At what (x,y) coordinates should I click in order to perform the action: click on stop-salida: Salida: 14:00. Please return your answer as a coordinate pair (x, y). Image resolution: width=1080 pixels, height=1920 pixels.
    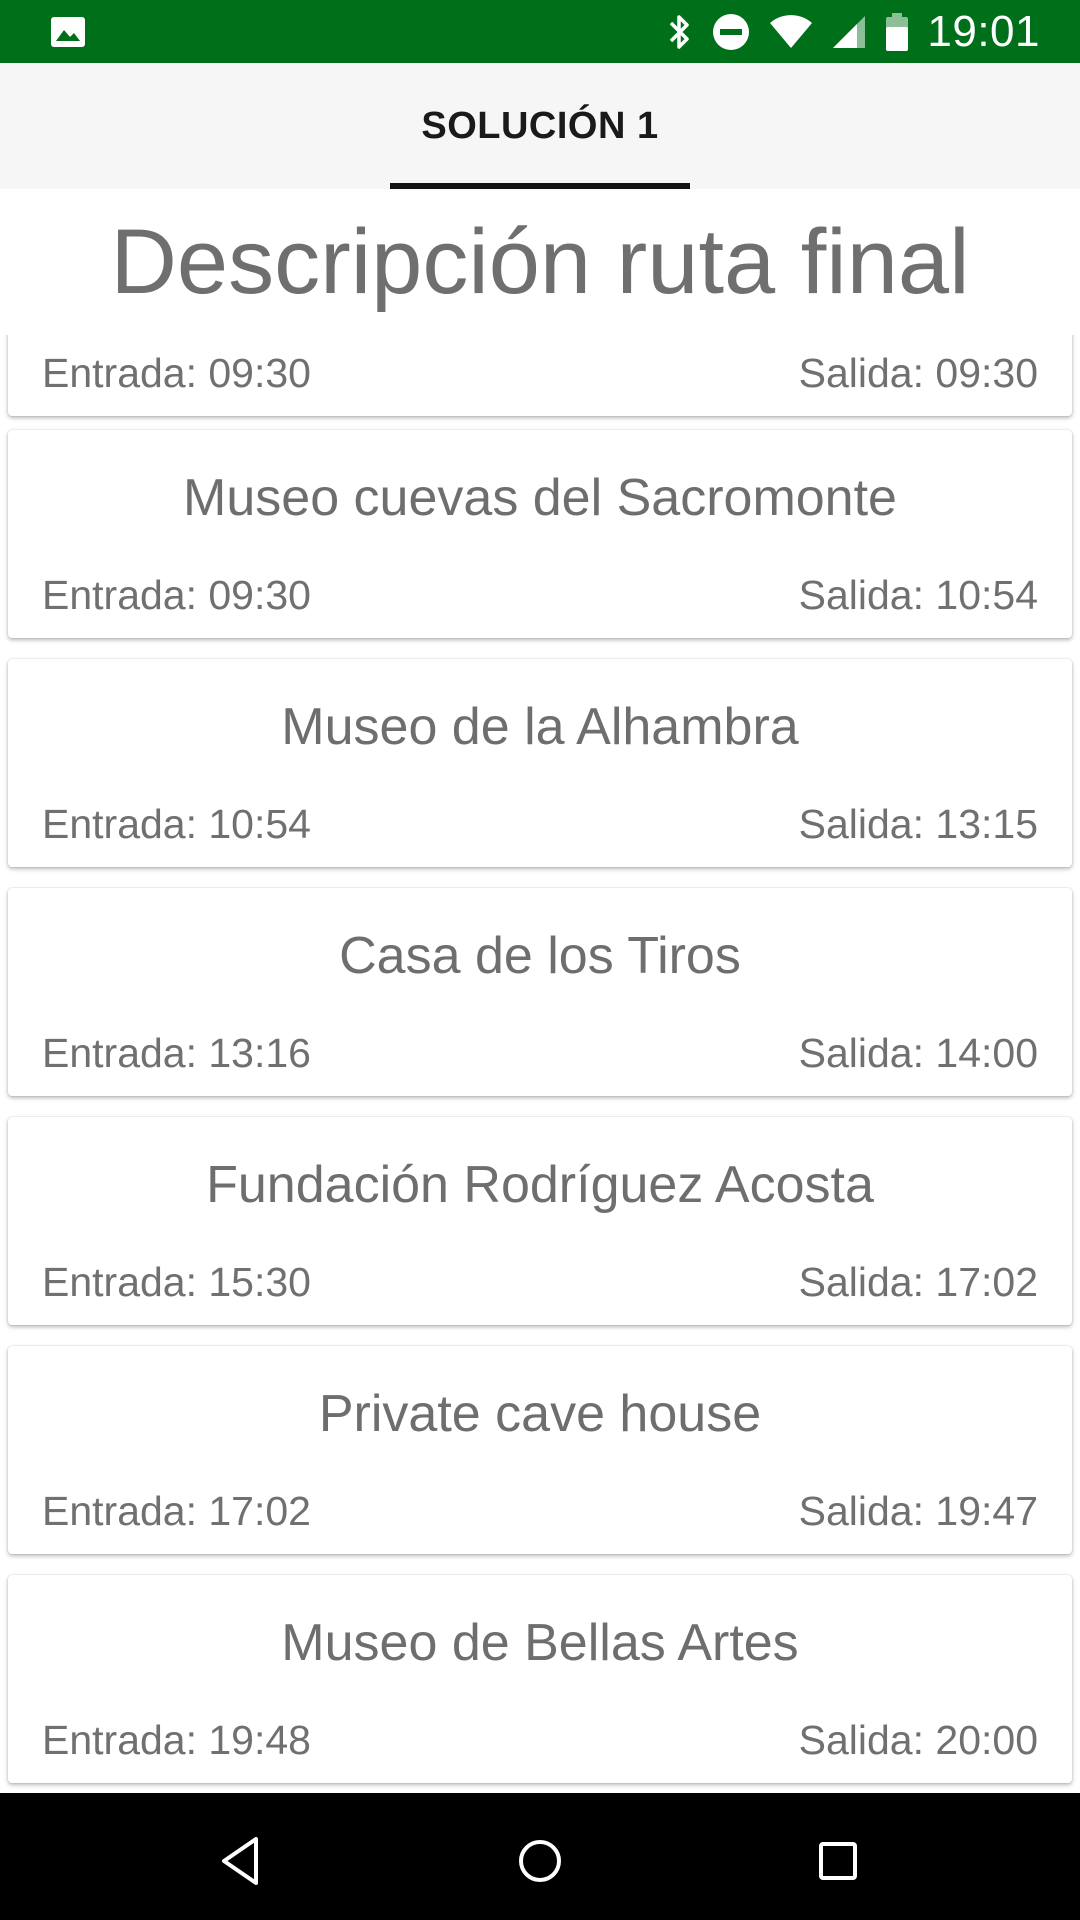
    Looking at the image, I should click on (918, 1053).